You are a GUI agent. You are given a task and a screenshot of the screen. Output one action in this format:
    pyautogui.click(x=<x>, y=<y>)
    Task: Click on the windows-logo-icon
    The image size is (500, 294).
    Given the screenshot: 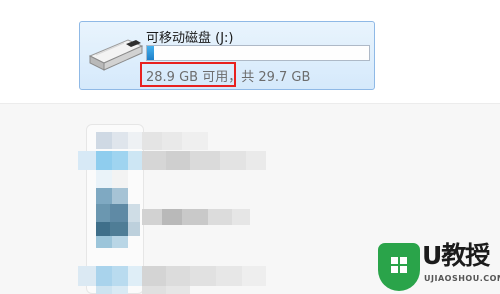 What is the action you would take?
    pyautogui.click(x=399, y=265)
    